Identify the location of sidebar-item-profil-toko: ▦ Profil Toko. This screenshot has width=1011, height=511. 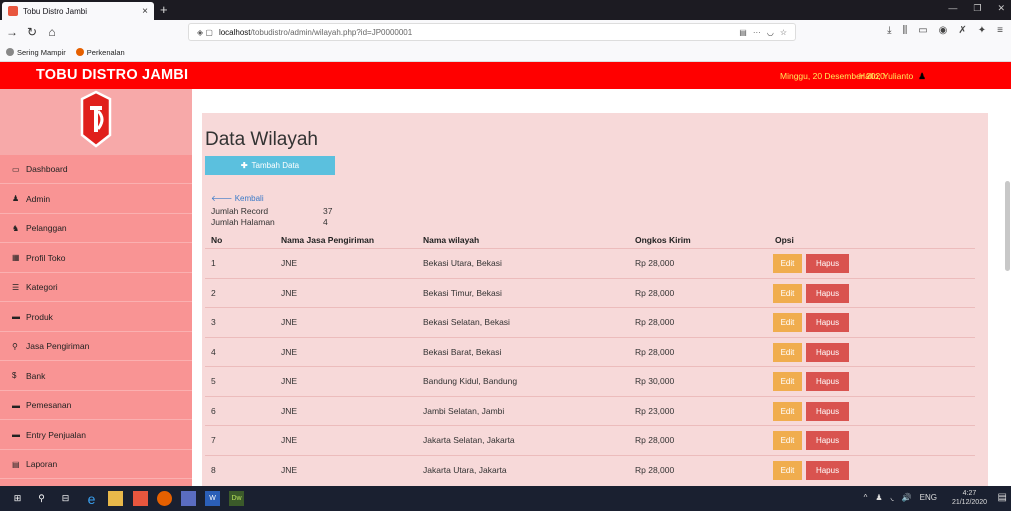
(96, 258).